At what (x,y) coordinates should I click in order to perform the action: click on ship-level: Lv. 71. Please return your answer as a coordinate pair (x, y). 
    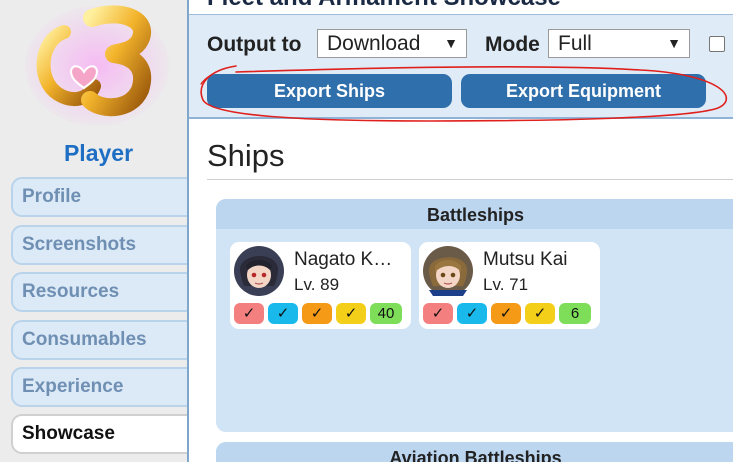
    Looking at the image, I should click on (506, 284).